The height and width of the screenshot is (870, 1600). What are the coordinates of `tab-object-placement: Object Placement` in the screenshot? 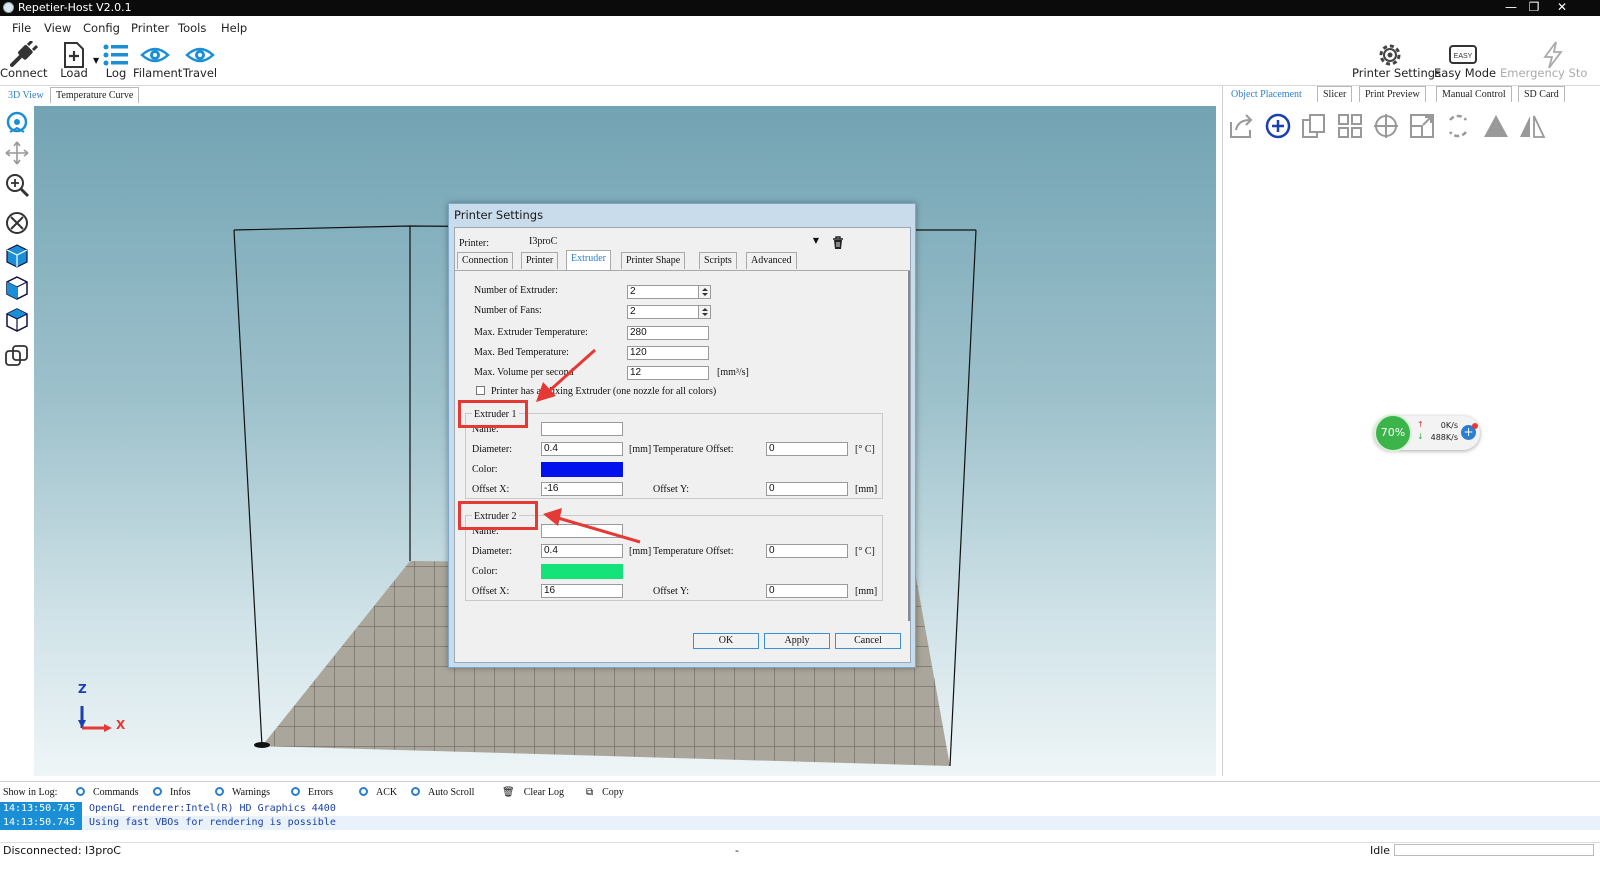 It's located at (1266, 94).